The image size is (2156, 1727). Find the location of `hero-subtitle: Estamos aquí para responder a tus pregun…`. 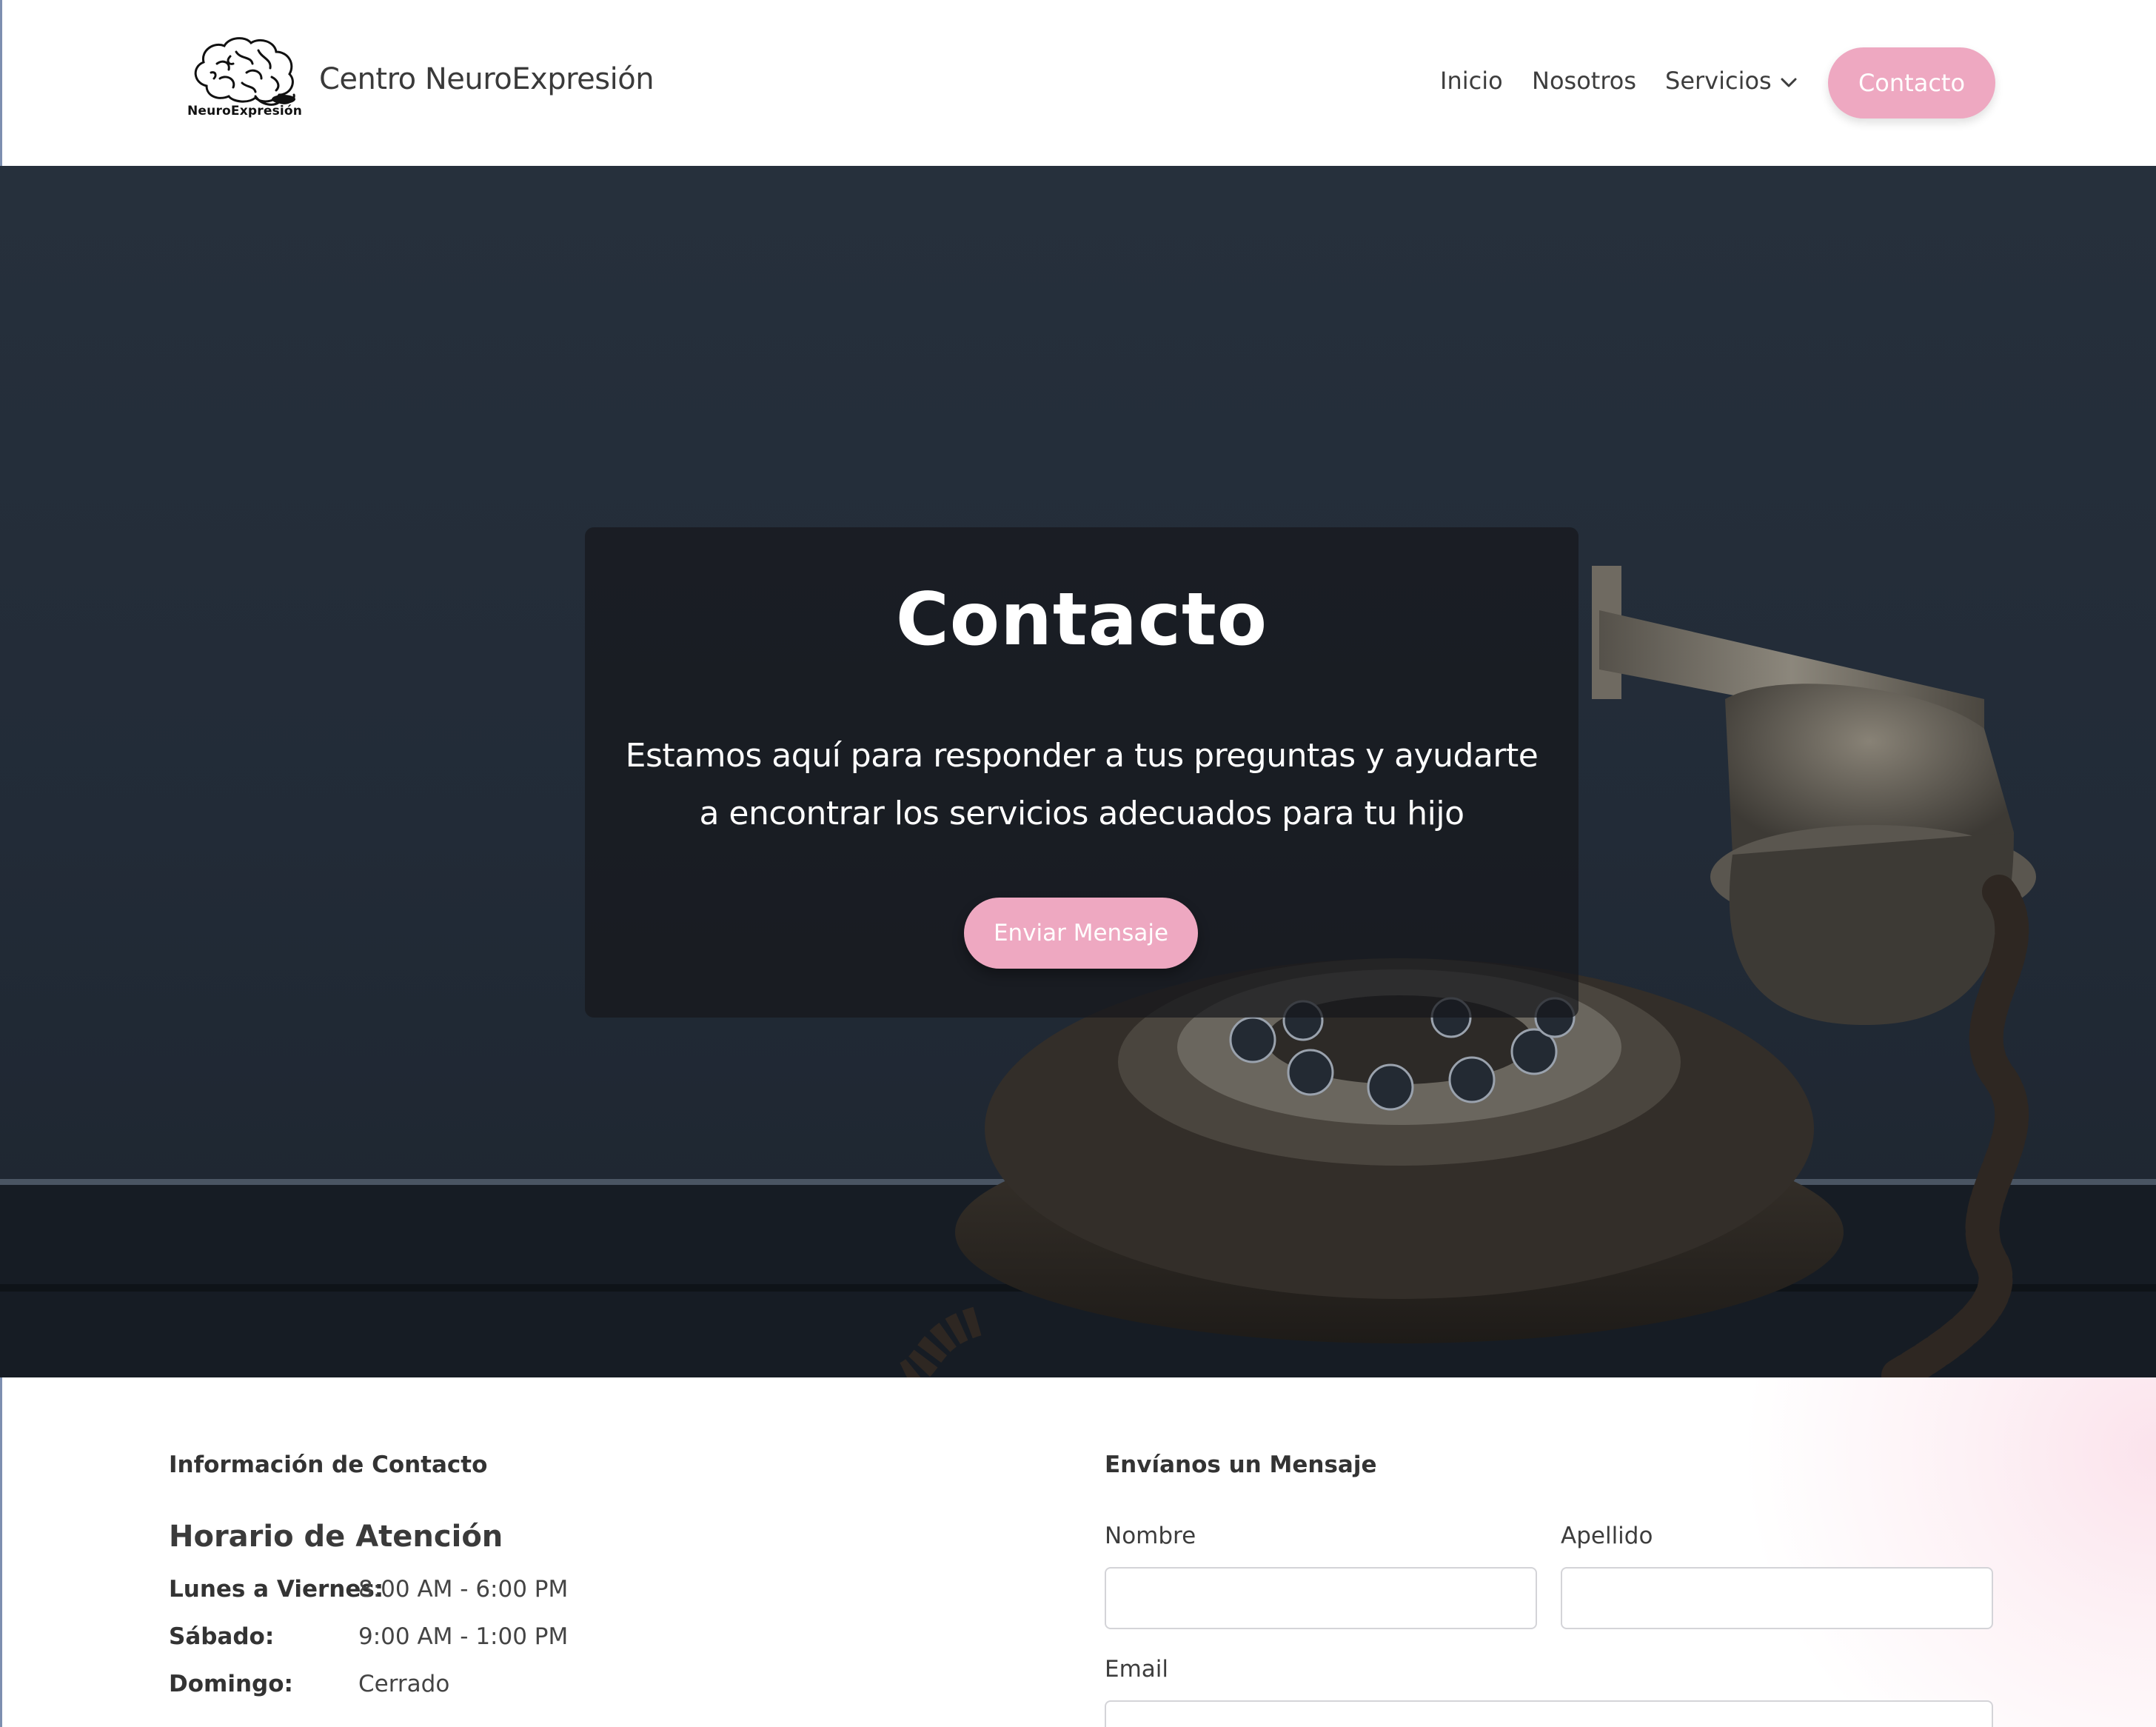

hero-subtitle: Estamos aquí para responder a tus pregun… is located at coordinates (1081, 785).